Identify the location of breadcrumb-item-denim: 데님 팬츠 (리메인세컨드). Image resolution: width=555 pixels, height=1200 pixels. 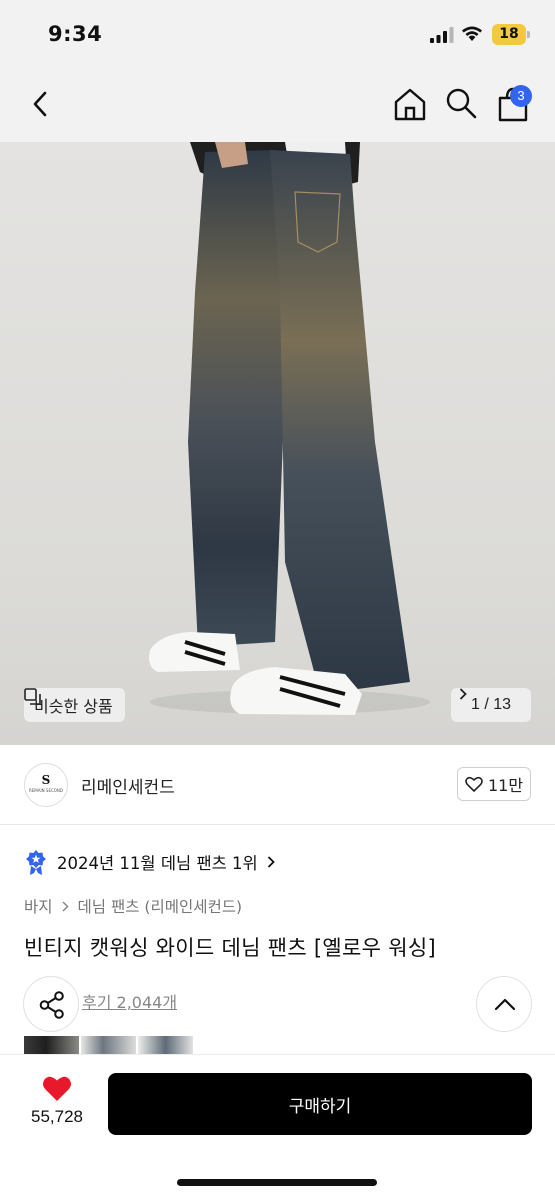
(160, 906).